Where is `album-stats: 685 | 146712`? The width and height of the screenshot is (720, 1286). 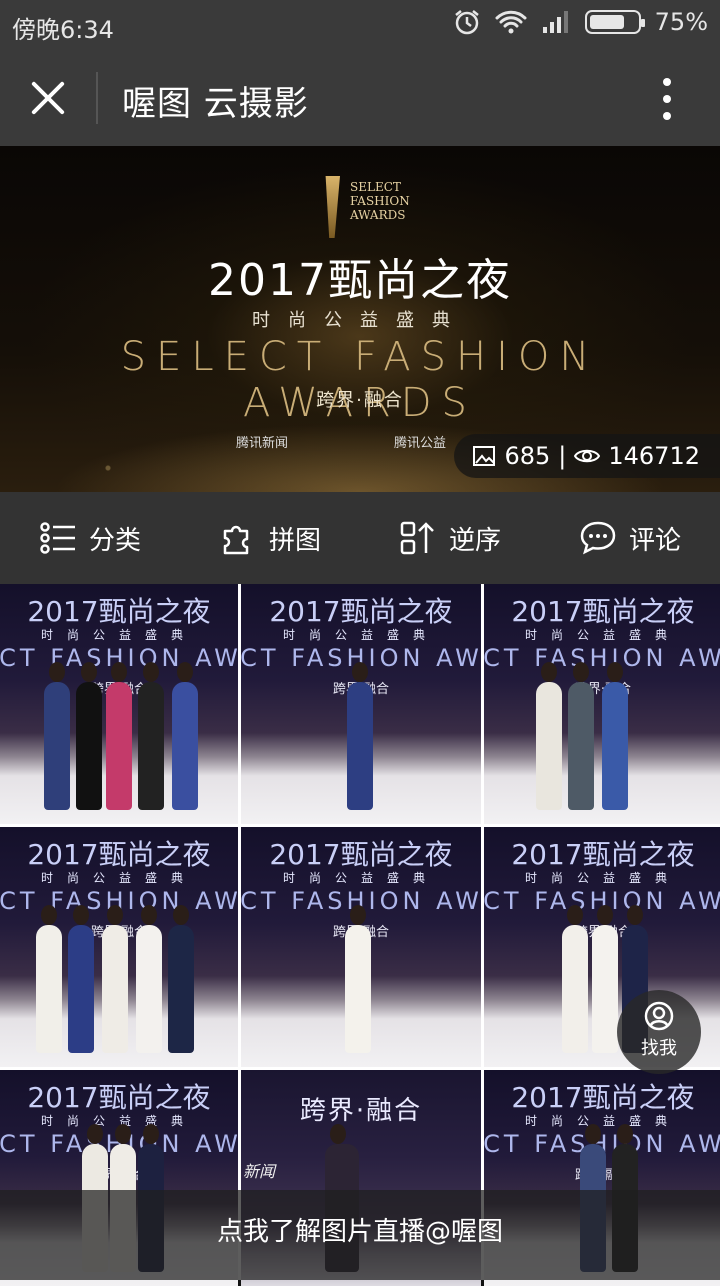 album-stats: 685 | 146712 is located at coordinates (587, 456).